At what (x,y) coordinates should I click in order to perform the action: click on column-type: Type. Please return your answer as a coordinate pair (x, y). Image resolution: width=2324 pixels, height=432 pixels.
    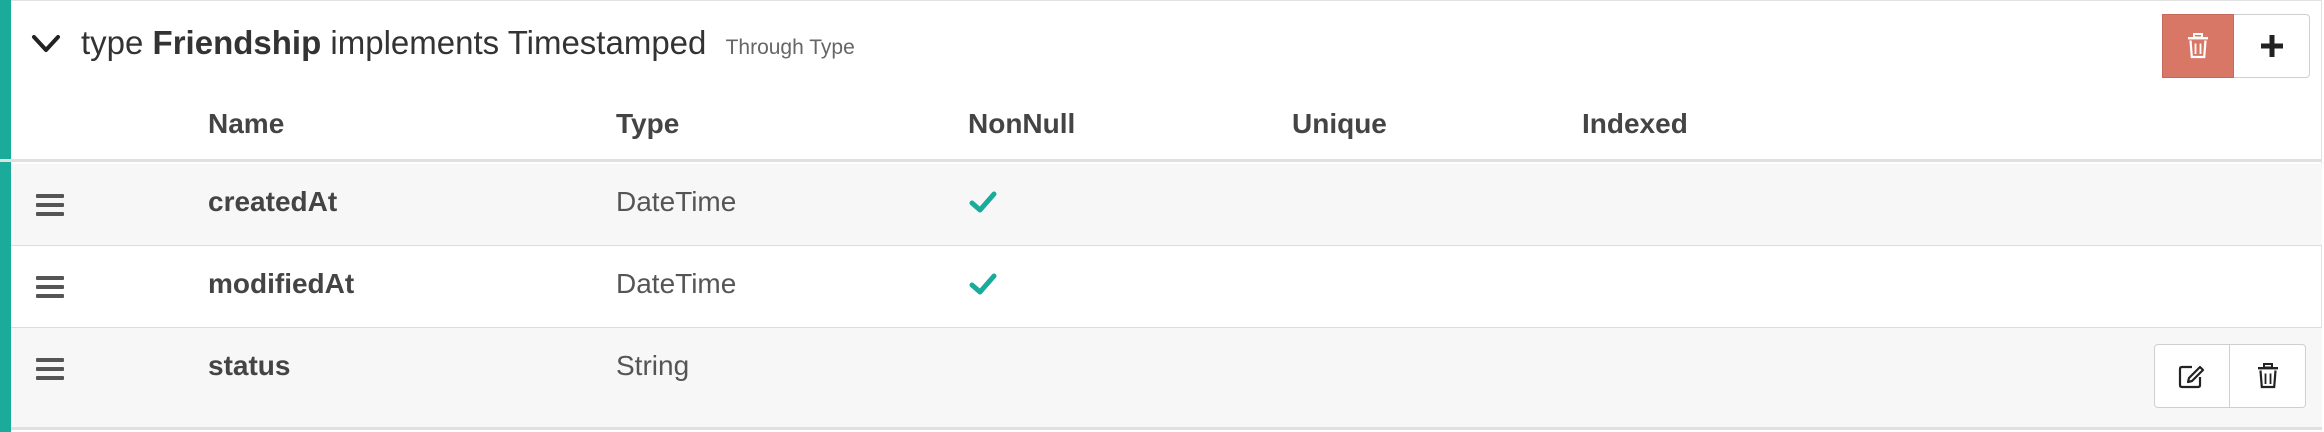
    Looking at the image, I should click on (648, 123).